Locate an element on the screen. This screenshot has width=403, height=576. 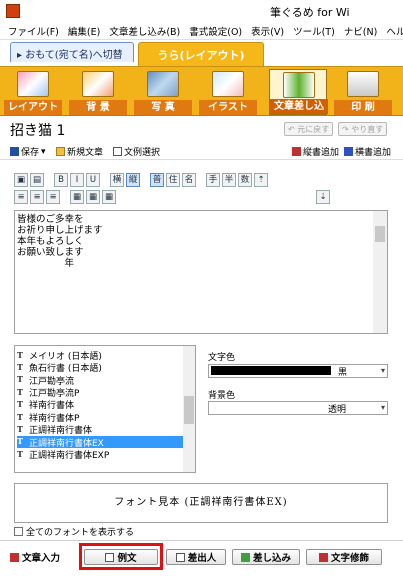
show-all-fonts-checkbox is located at coordinates (18, 531).